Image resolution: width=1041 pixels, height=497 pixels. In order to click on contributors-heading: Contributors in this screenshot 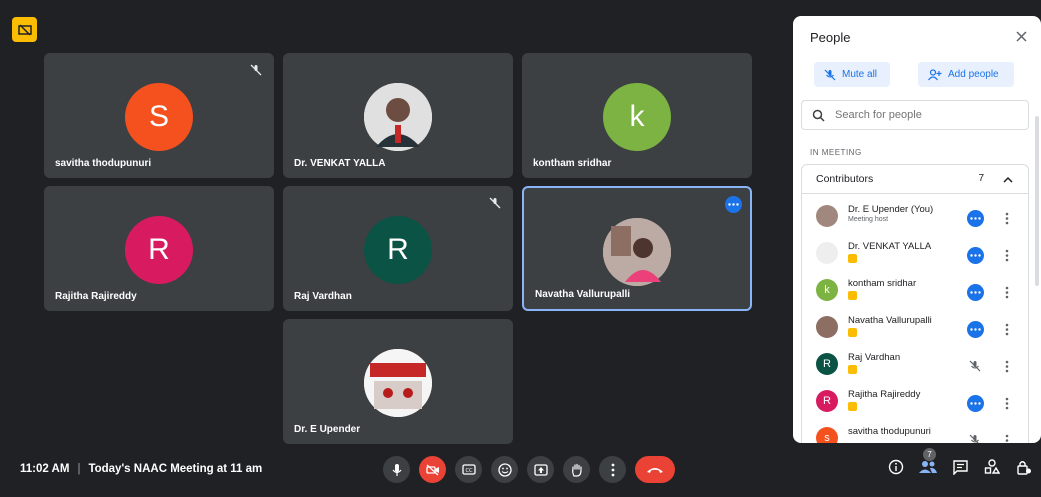, I will do `click(844, 179)`.